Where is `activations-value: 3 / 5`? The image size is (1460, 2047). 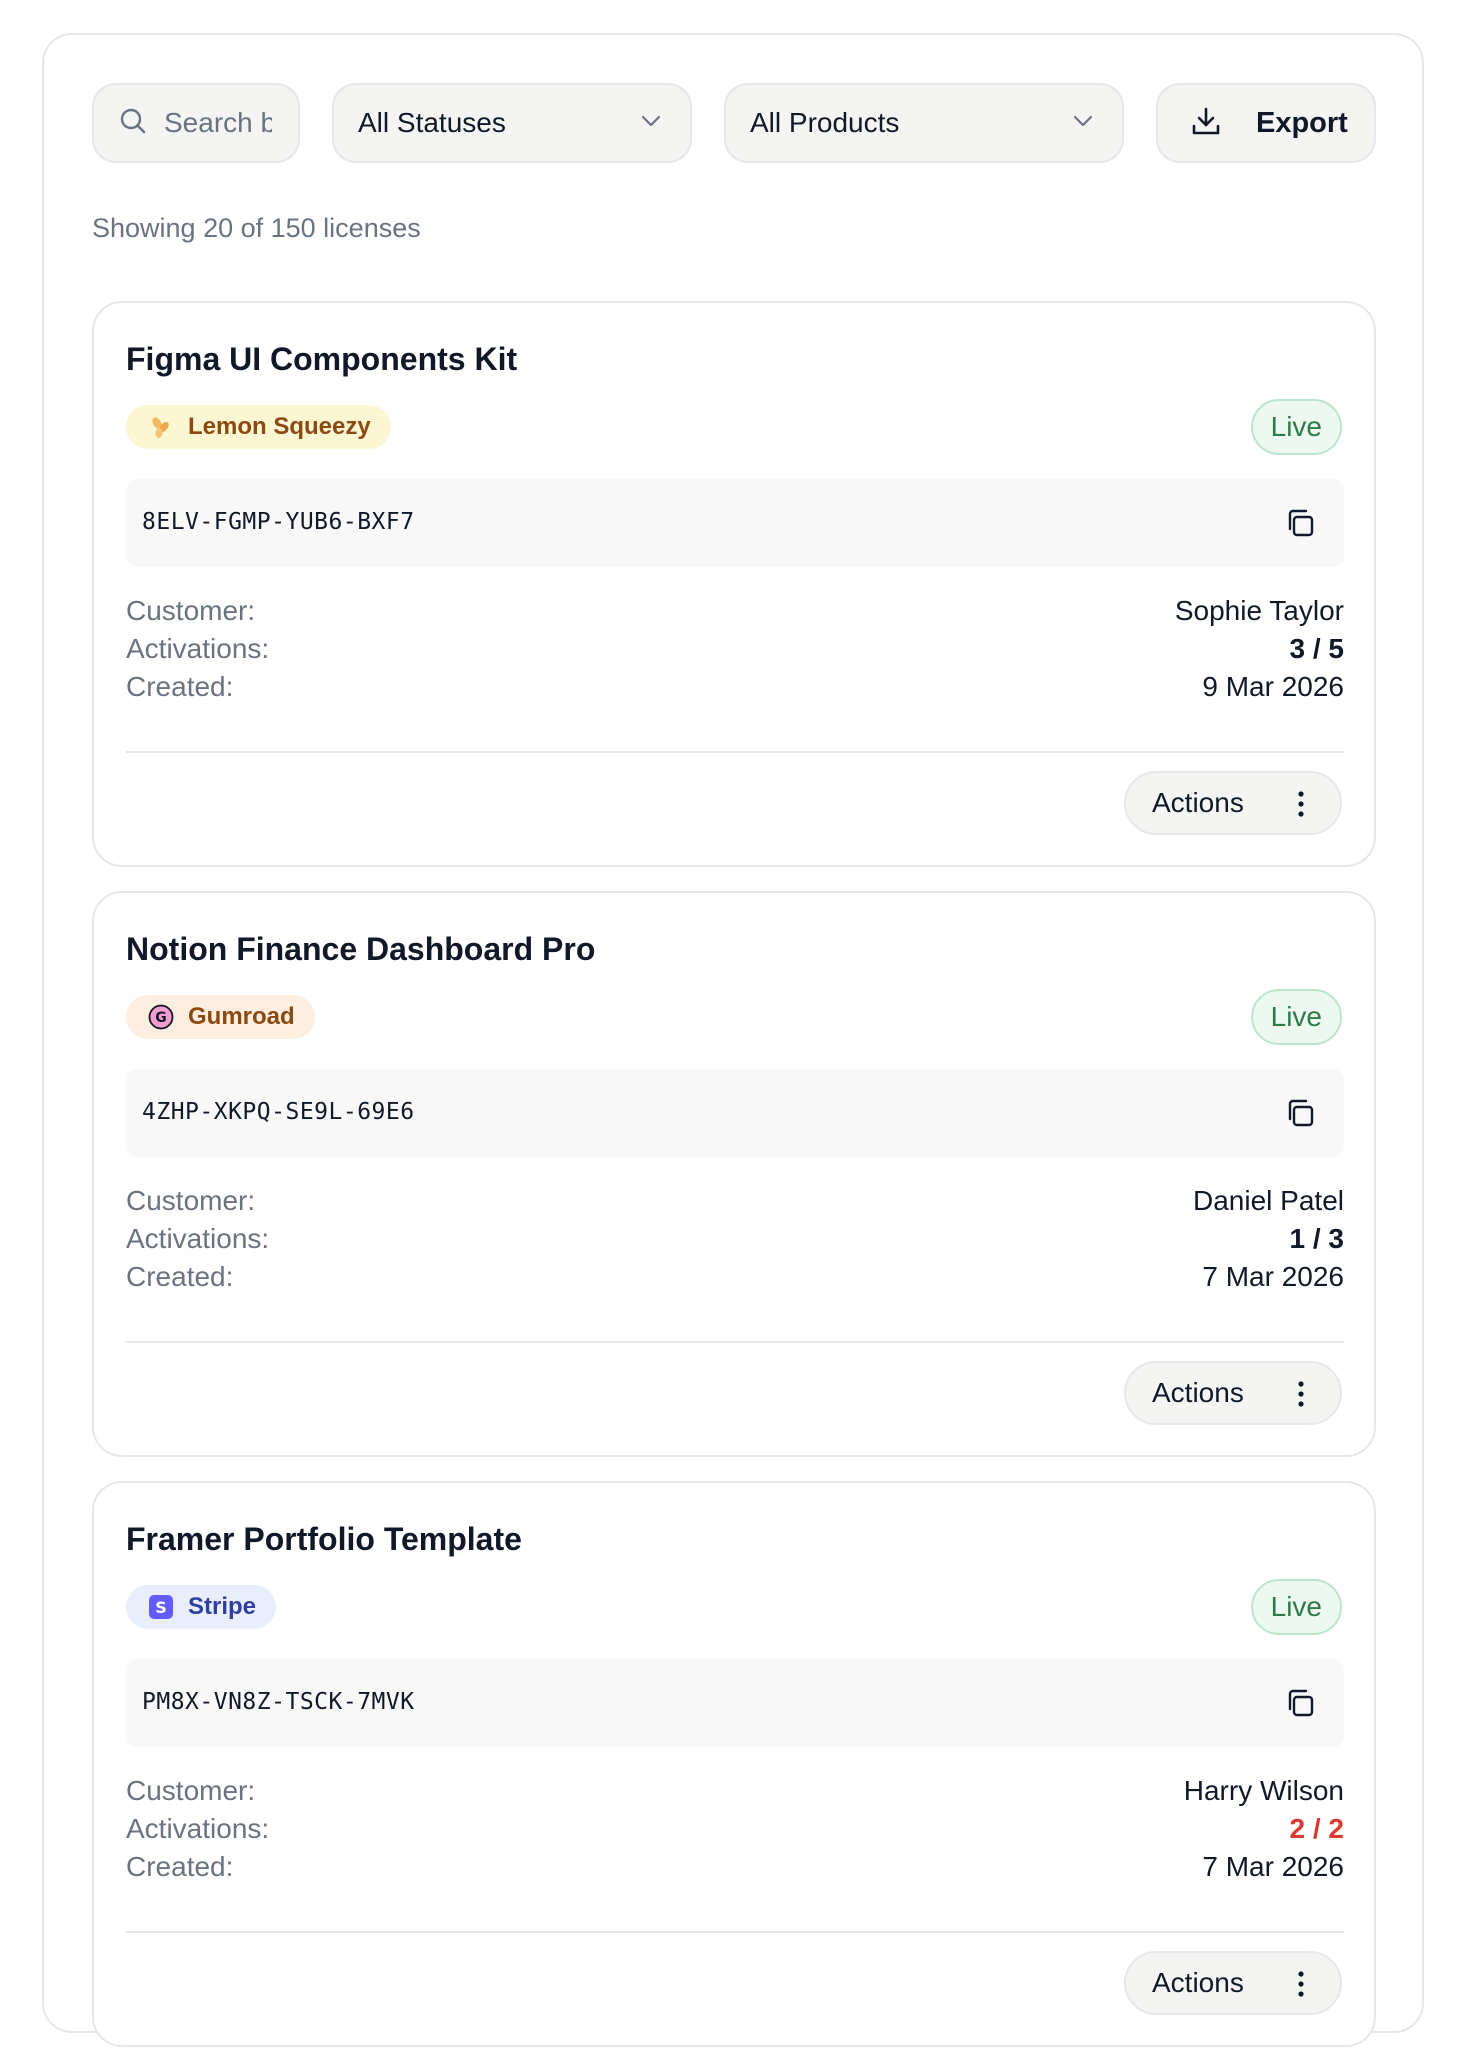
activations-value: 3 / 5 is located at coordinates (1316, 648).